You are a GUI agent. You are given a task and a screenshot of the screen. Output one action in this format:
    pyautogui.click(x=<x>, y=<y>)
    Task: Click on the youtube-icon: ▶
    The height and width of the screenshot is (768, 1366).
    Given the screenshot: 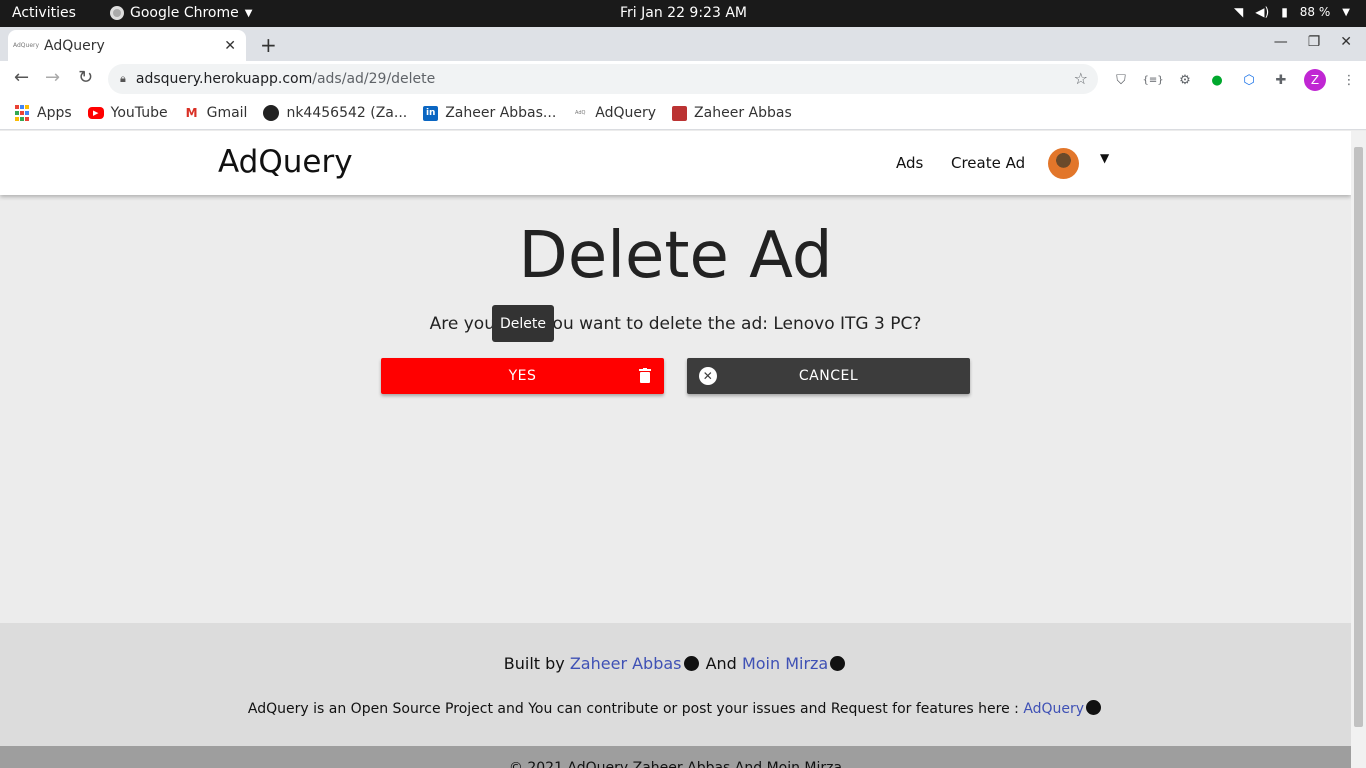 What is the action you would take?
    pyautogui.click(x=95, y=113)
    